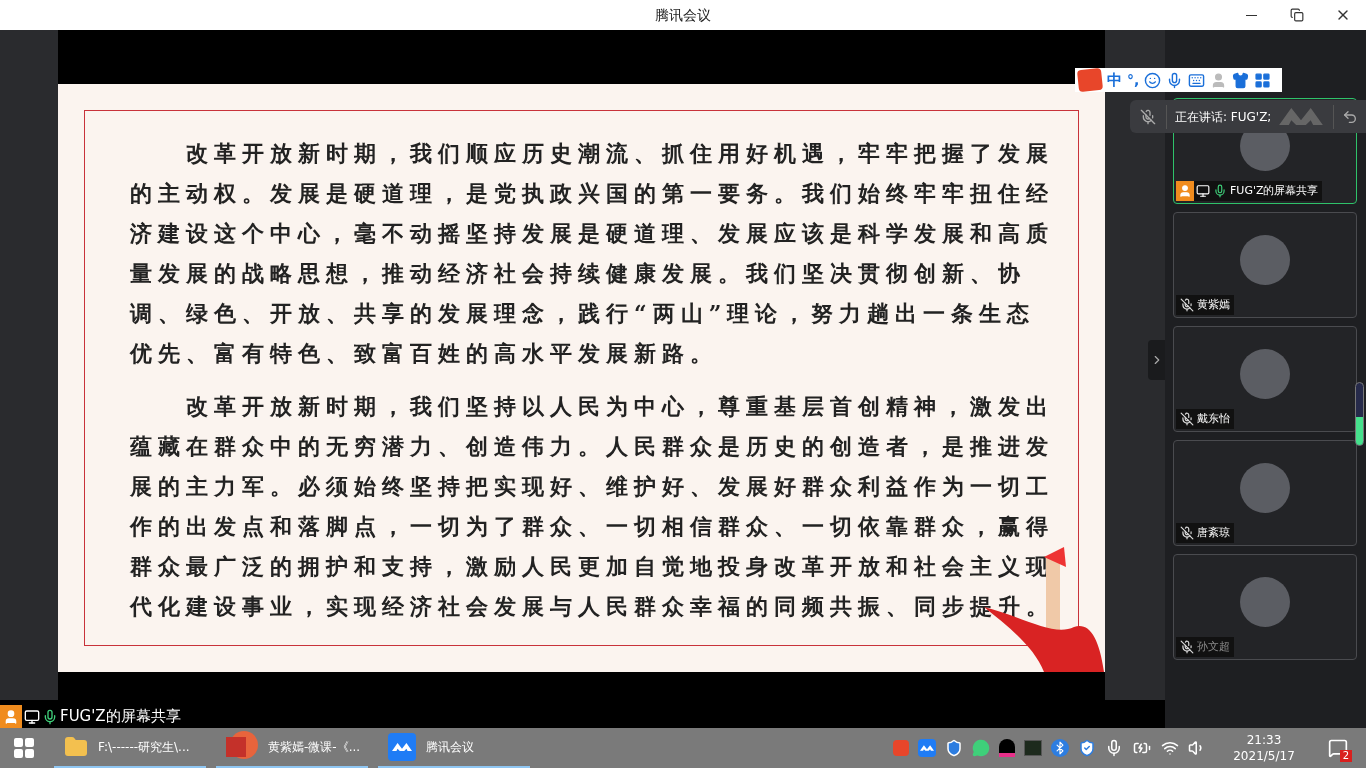 Image resolution: width=1366 pixels, height=768 pixels. What do you see at coordinates (1241, 80) in the screenshot?
I see `skin-icon` at bounding box center [1241, 80].